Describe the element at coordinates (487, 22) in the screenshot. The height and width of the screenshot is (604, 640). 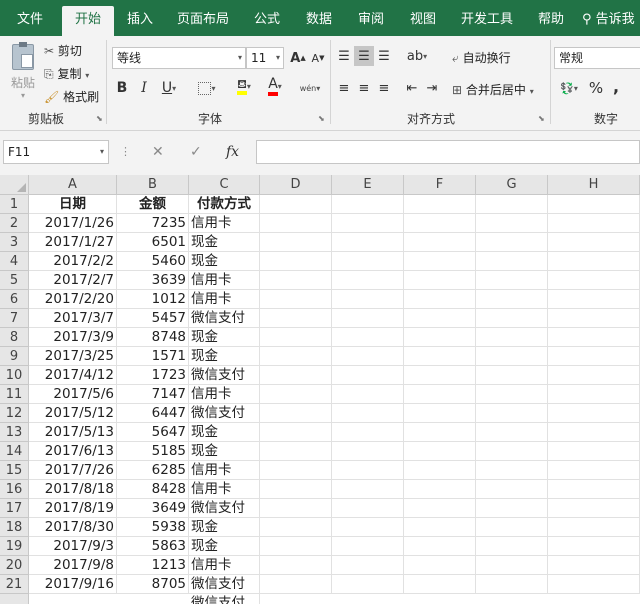
I see `tab-developer: 开发工具` at that location.